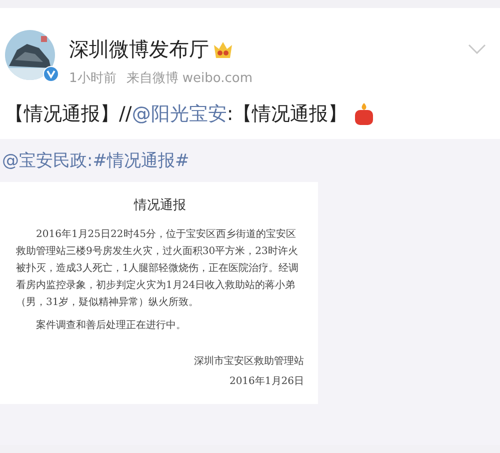 The width and height of the screenshot is (500, 453). Describe the element at coordinates (179, 114) in the screenshot. I see `mention-link: @阳光宝安` at that location.